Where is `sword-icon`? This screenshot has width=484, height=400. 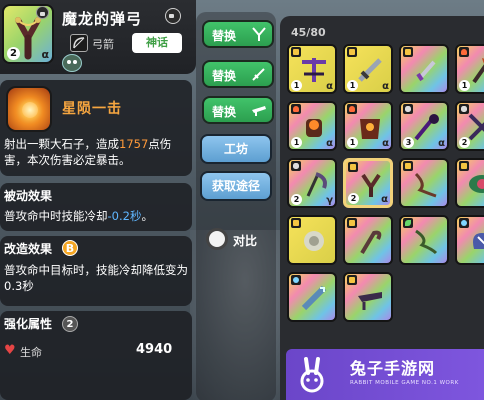 sword-icon is located at coordinates (258, 74).